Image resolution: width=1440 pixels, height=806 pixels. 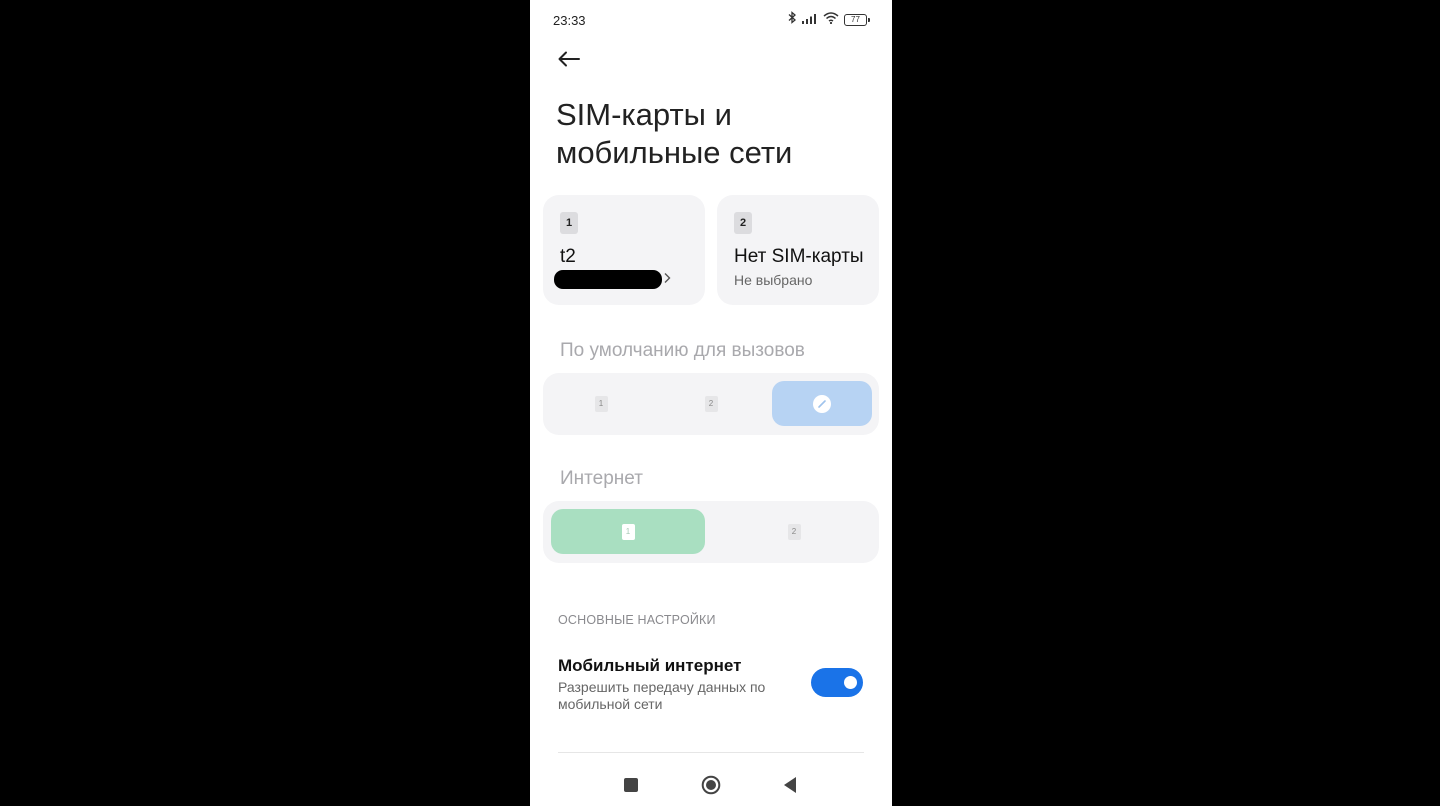 I want to click on back-triangle-icon, so click(x=790, y=785).